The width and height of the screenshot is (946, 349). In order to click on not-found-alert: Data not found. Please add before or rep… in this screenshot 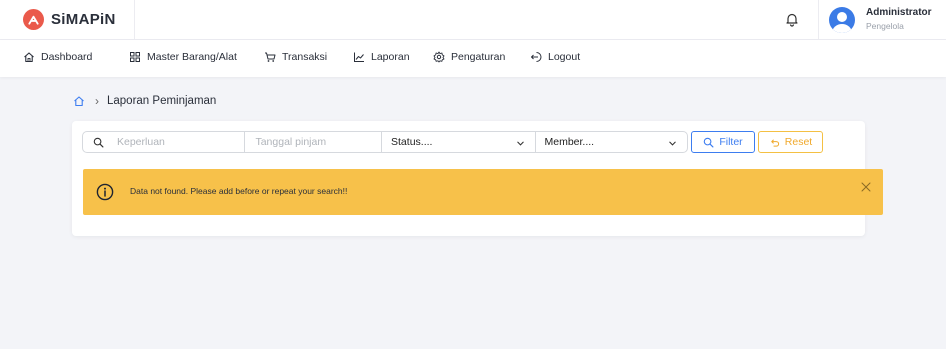, I will do `click(483, 192)`.